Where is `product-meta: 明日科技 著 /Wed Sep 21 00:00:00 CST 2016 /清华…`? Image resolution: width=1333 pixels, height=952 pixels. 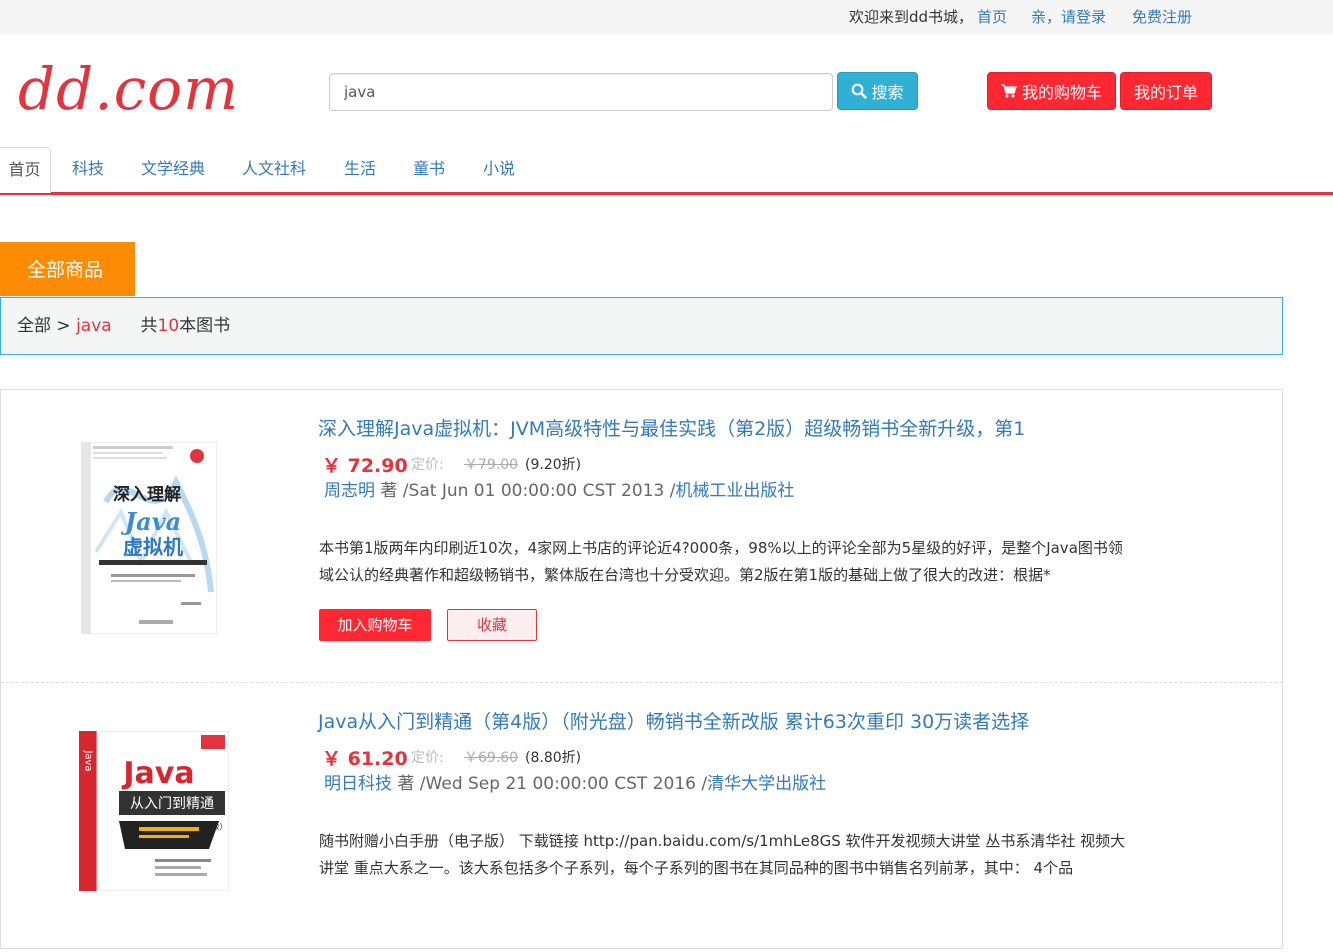 product-meta: 明日科技 著 /Wed Sep 21 00:00:00 CST 2016 /清华… is located at coordinates (575, 781).